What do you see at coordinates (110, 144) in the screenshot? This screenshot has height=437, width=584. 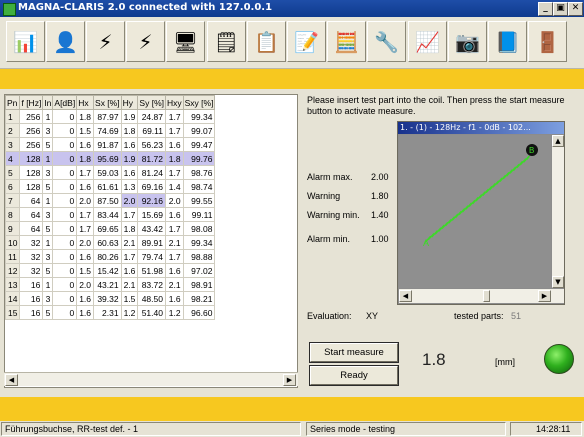 I see `table-row: 3 256 5 0 1.6 91.87 1.6 56.23 1.6 99.47` at bounding box center [110, 144].